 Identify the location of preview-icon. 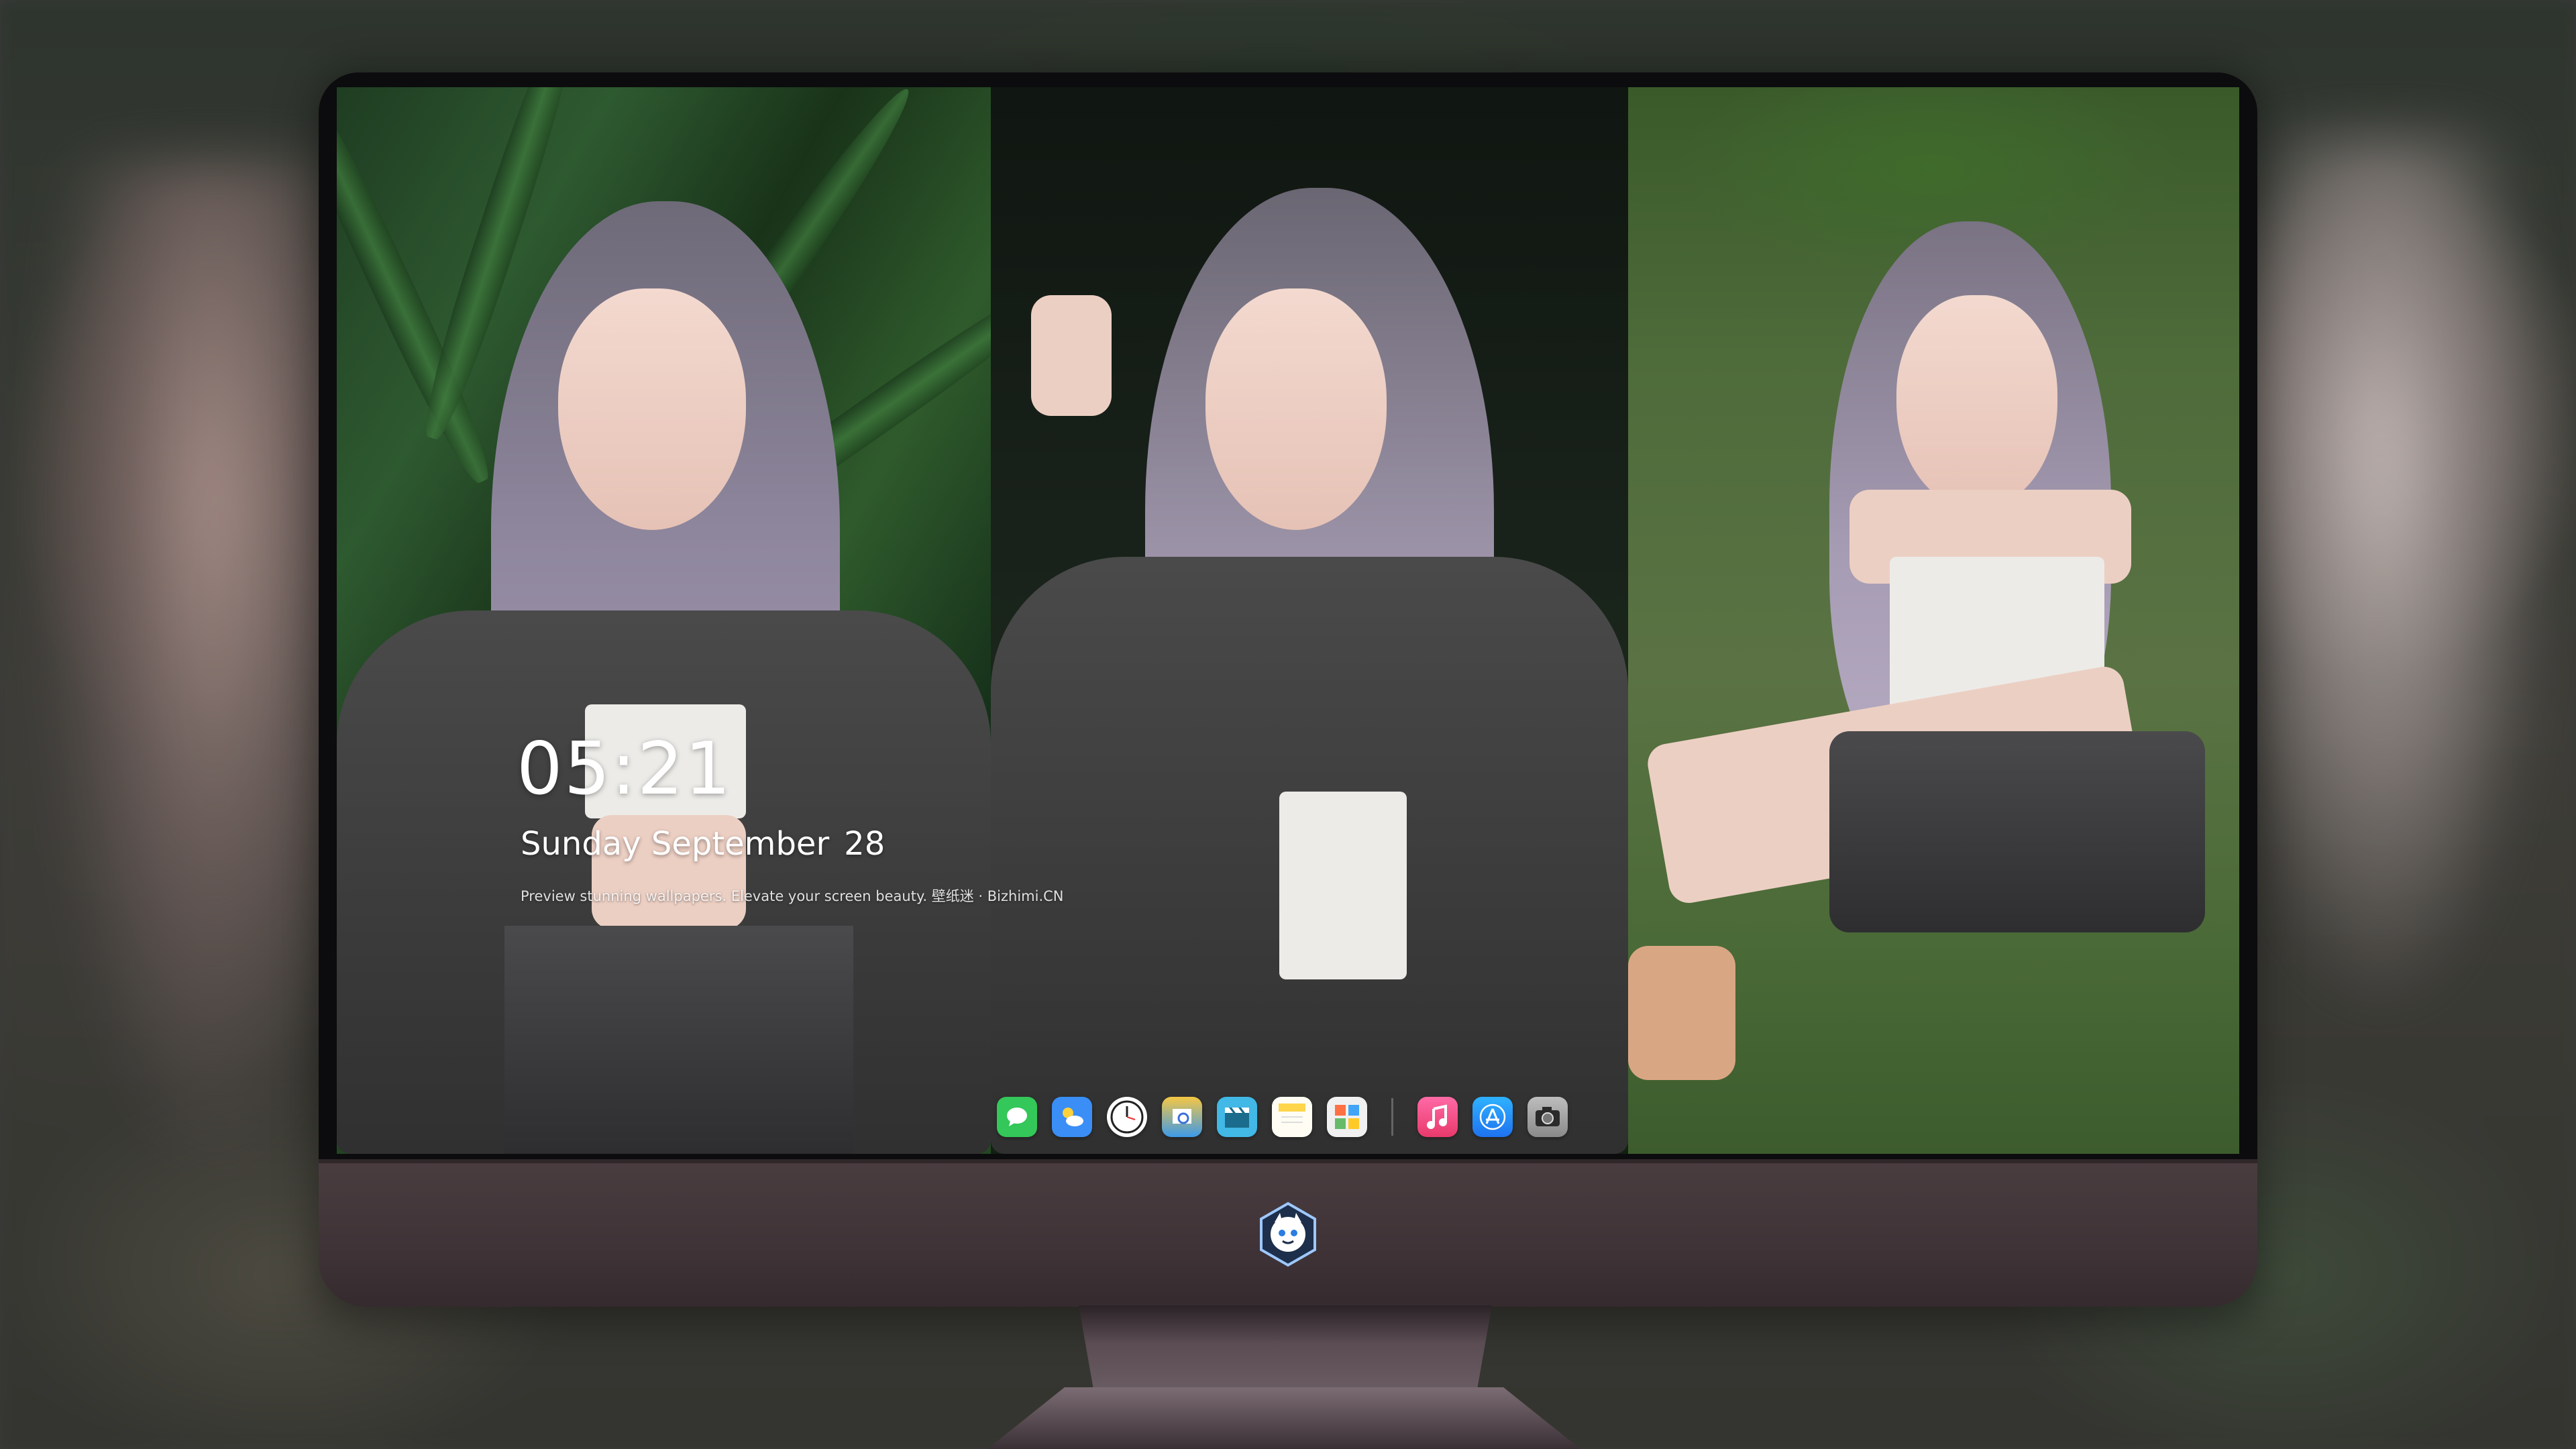
(1182, 1117).